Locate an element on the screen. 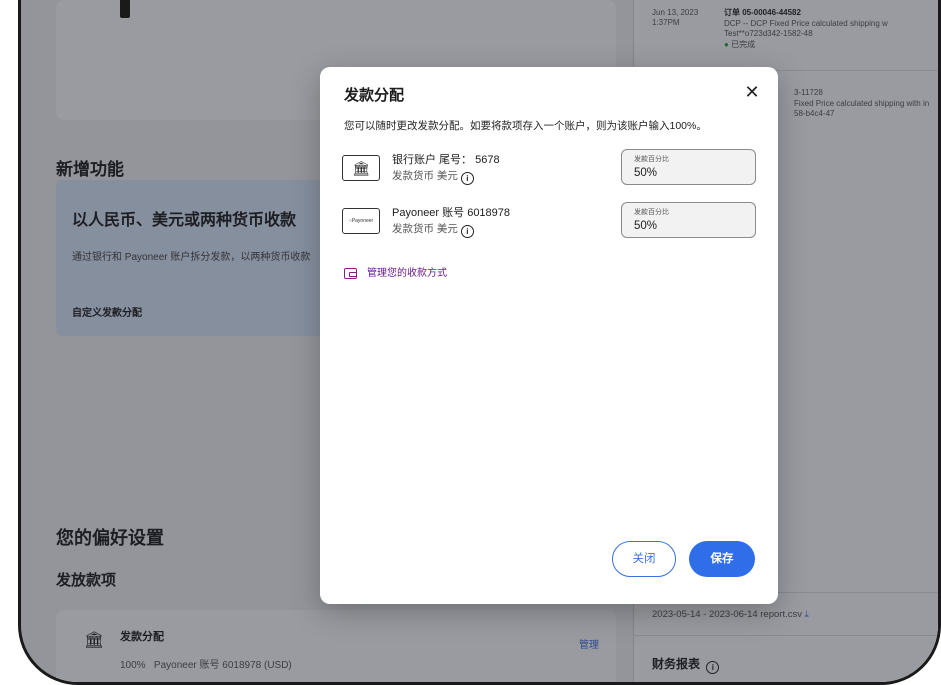  payoneer-logo-text: Payoneer is located at coordinates (362, 221).